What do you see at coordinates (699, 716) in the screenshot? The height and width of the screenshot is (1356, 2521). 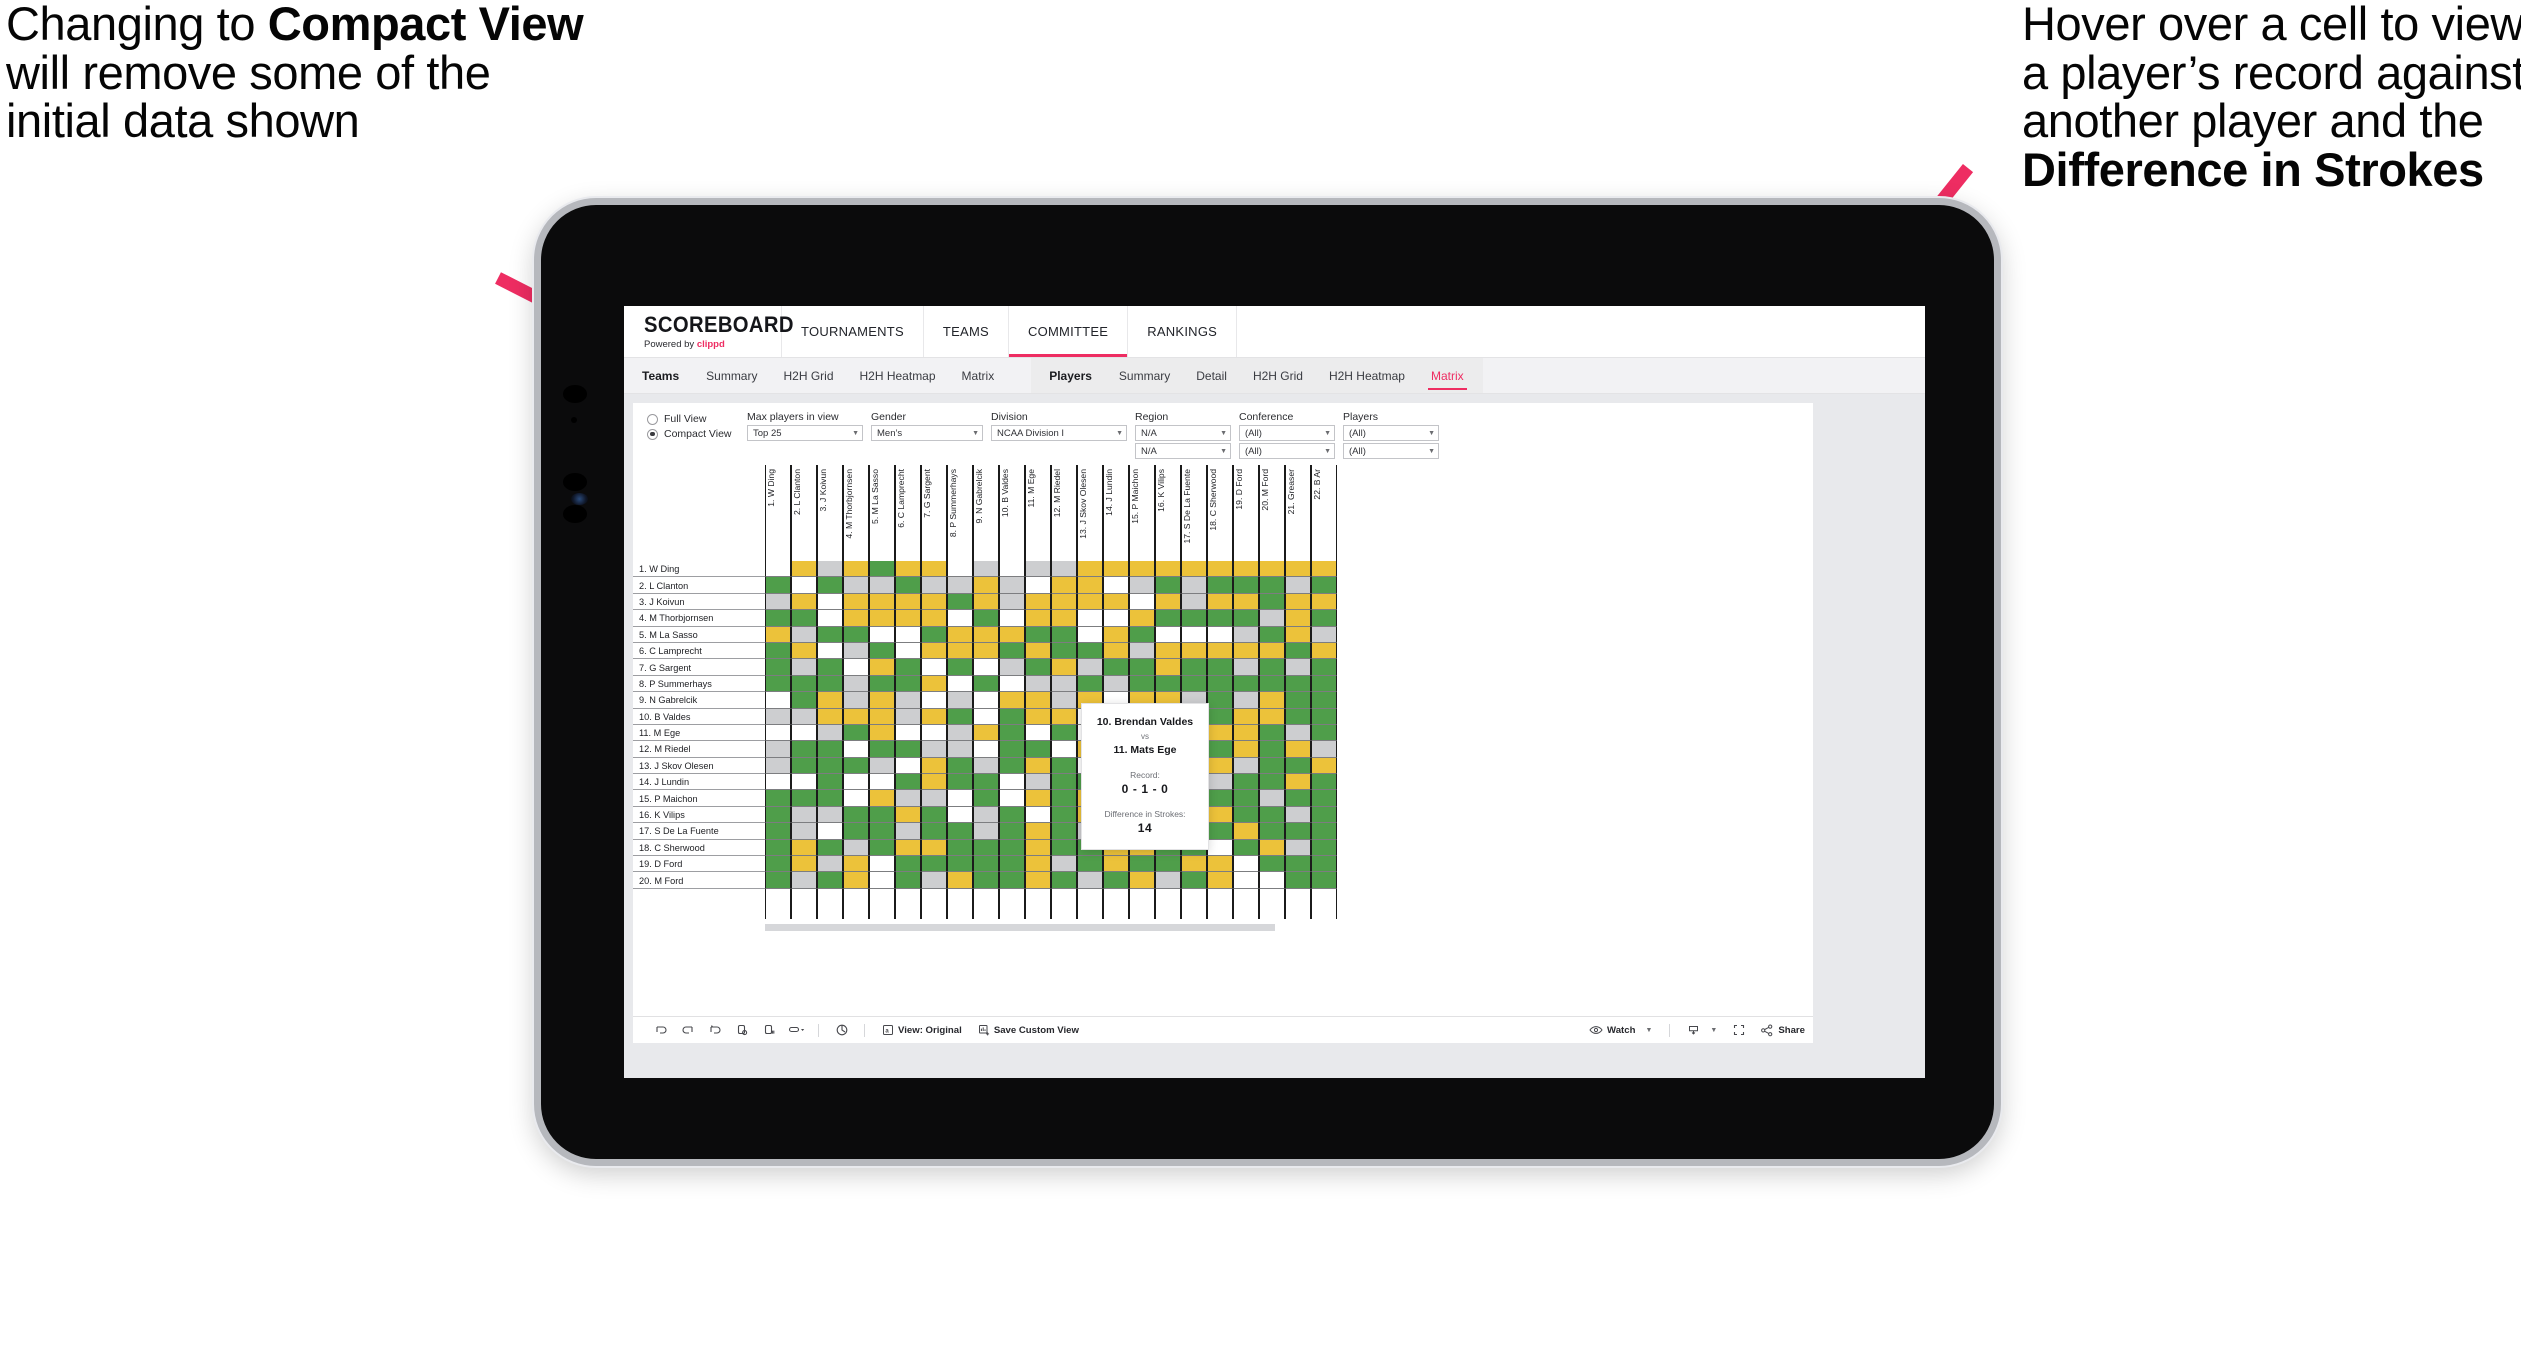 I see `matrix-row-header: 10. B Valdes` at bounding box center [699, 716].